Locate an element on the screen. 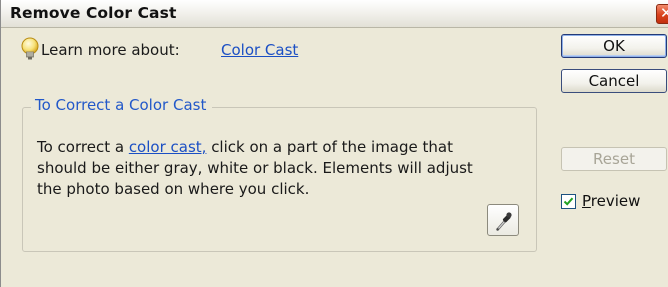 Image resolution: width=668 pixels, height=287 pixels. instructions-text-start: To correct a is located at coordinates (83, 147).